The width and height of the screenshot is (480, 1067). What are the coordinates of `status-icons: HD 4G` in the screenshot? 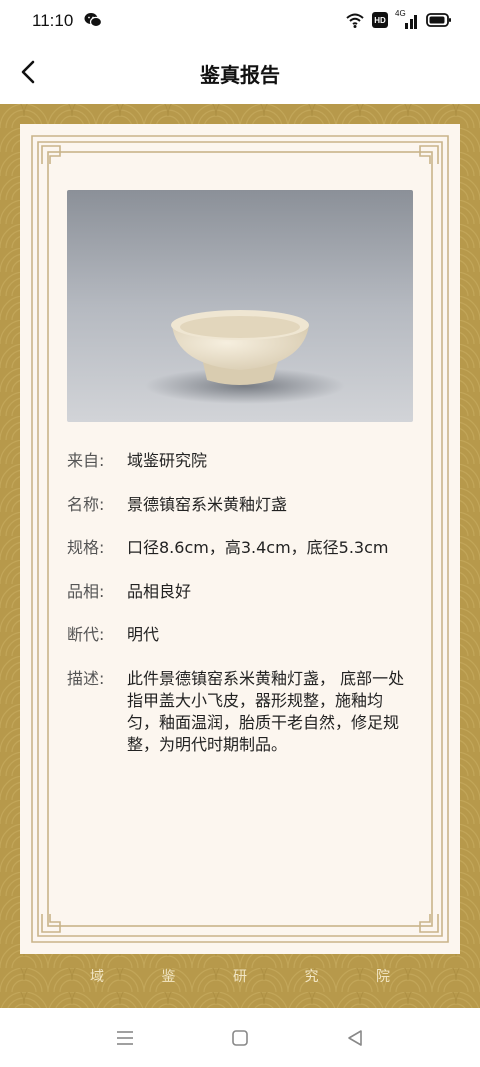 It's located at (398, 19).